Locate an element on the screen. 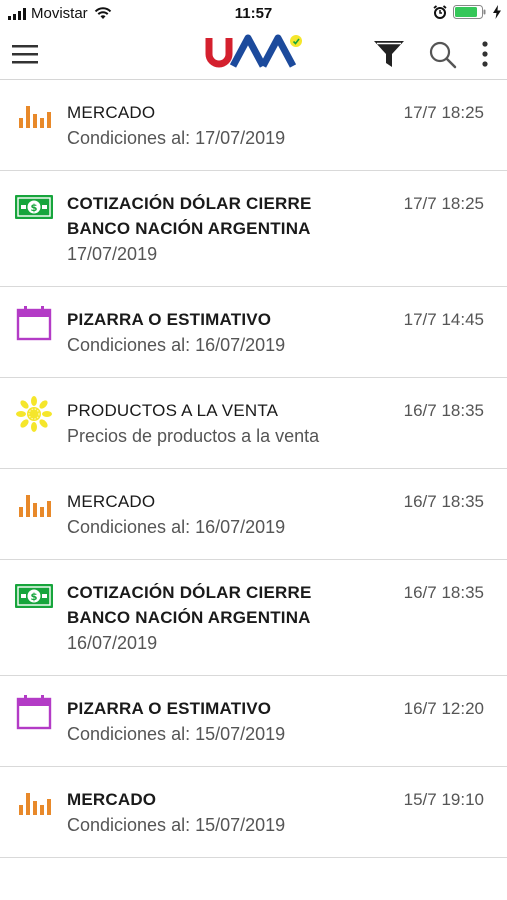 The width and height of the screenshot is (507, 900). item-subtitle: Precios de productos a la venta is located at coordinates (193, 436).